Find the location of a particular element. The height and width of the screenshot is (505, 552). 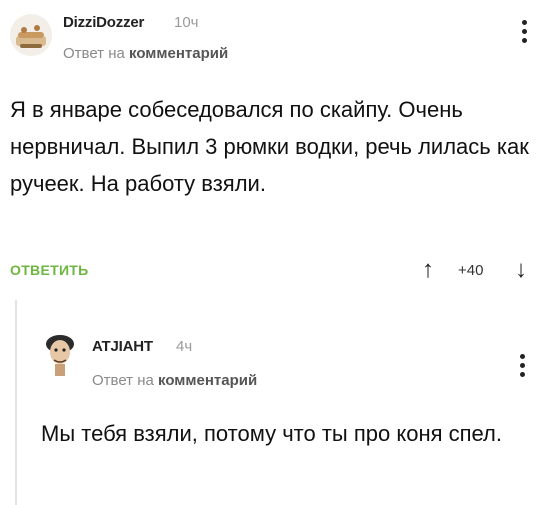

author-name: ATJIAHT is located at coordinates (122, 346).